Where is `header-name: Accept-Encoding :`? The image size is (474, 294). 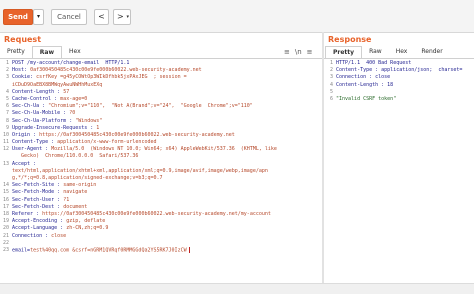
header-name: Accept-Encoding : is located at coordinates (39, 221).